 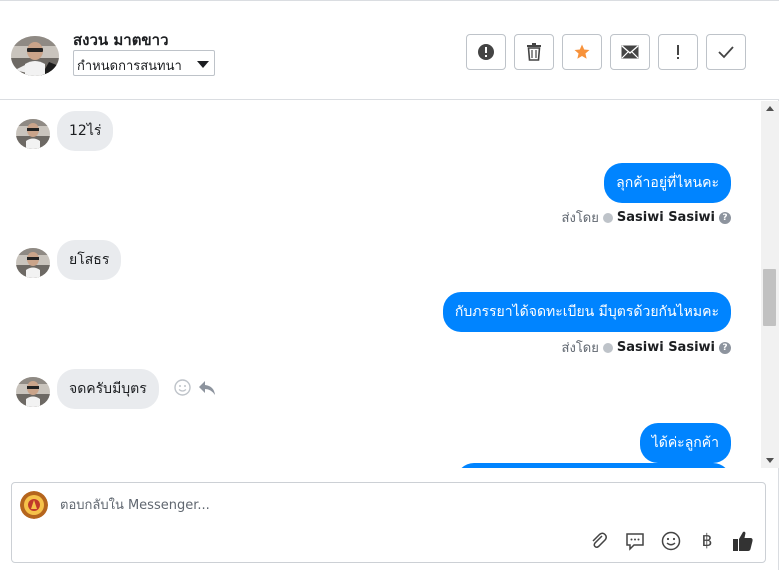 I want to click on conversation-settings-label: กำหนดการสนทนา, so click(x=129, y=66).